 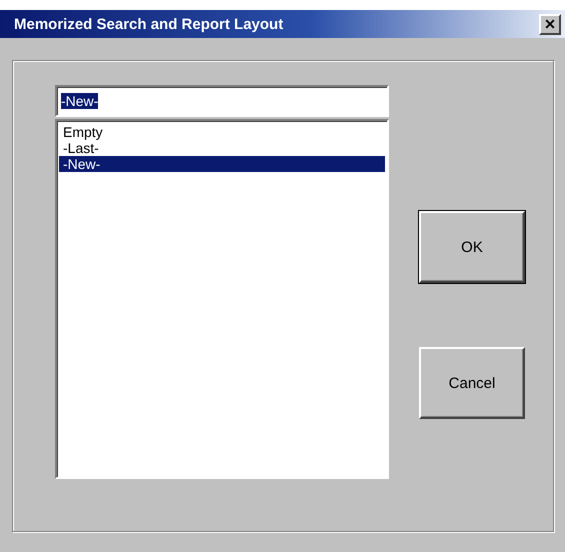 I want to click on list-item: -New-, so click(x=222, y=164).